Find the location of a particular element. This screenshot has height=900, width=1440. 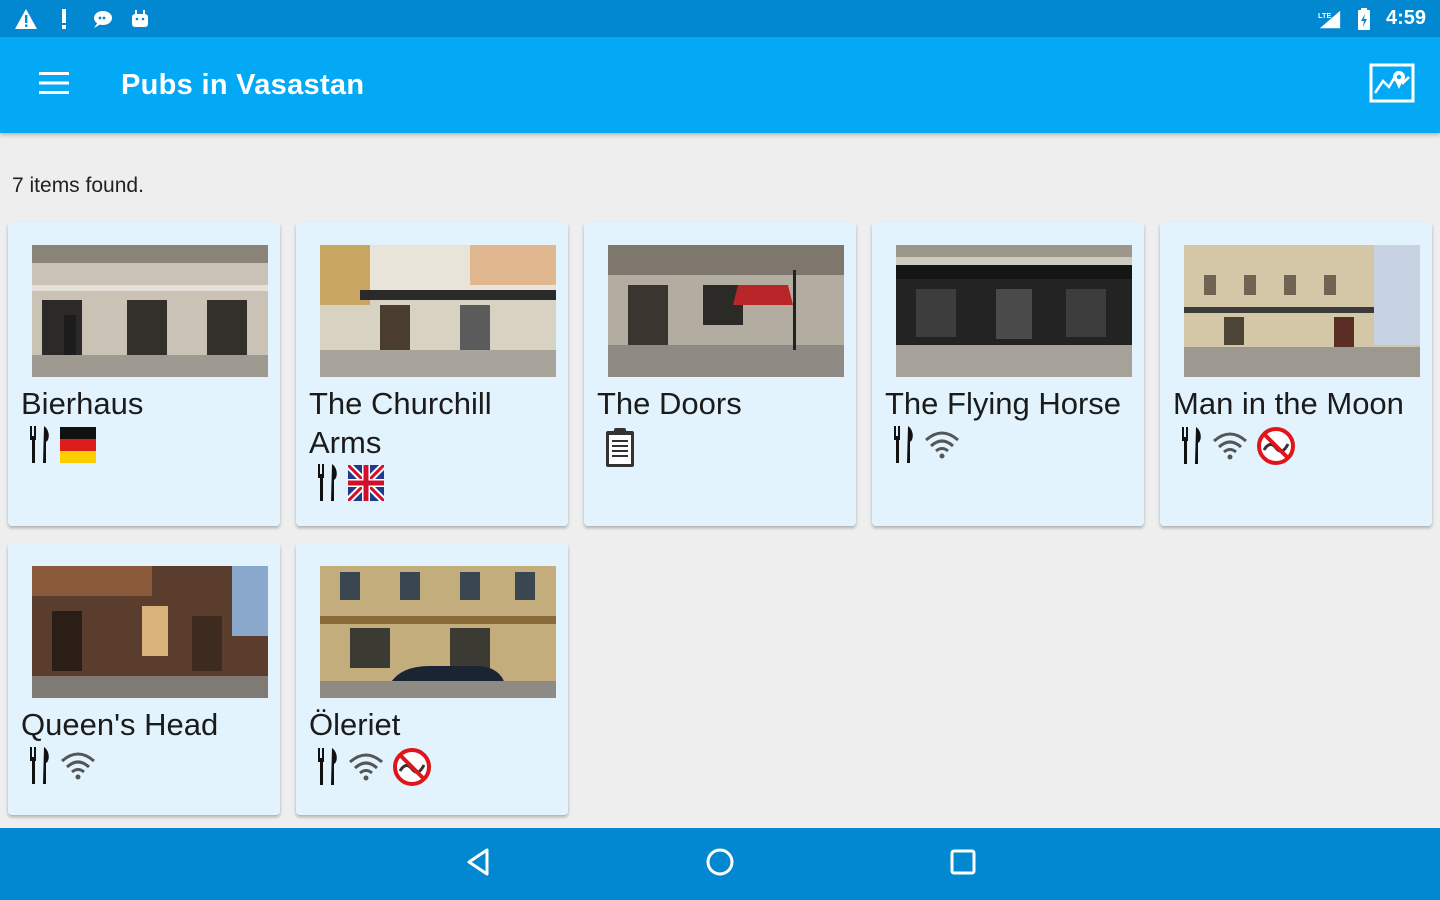

status-bar: LTE 4:59 is located at coordinates (720, 18).